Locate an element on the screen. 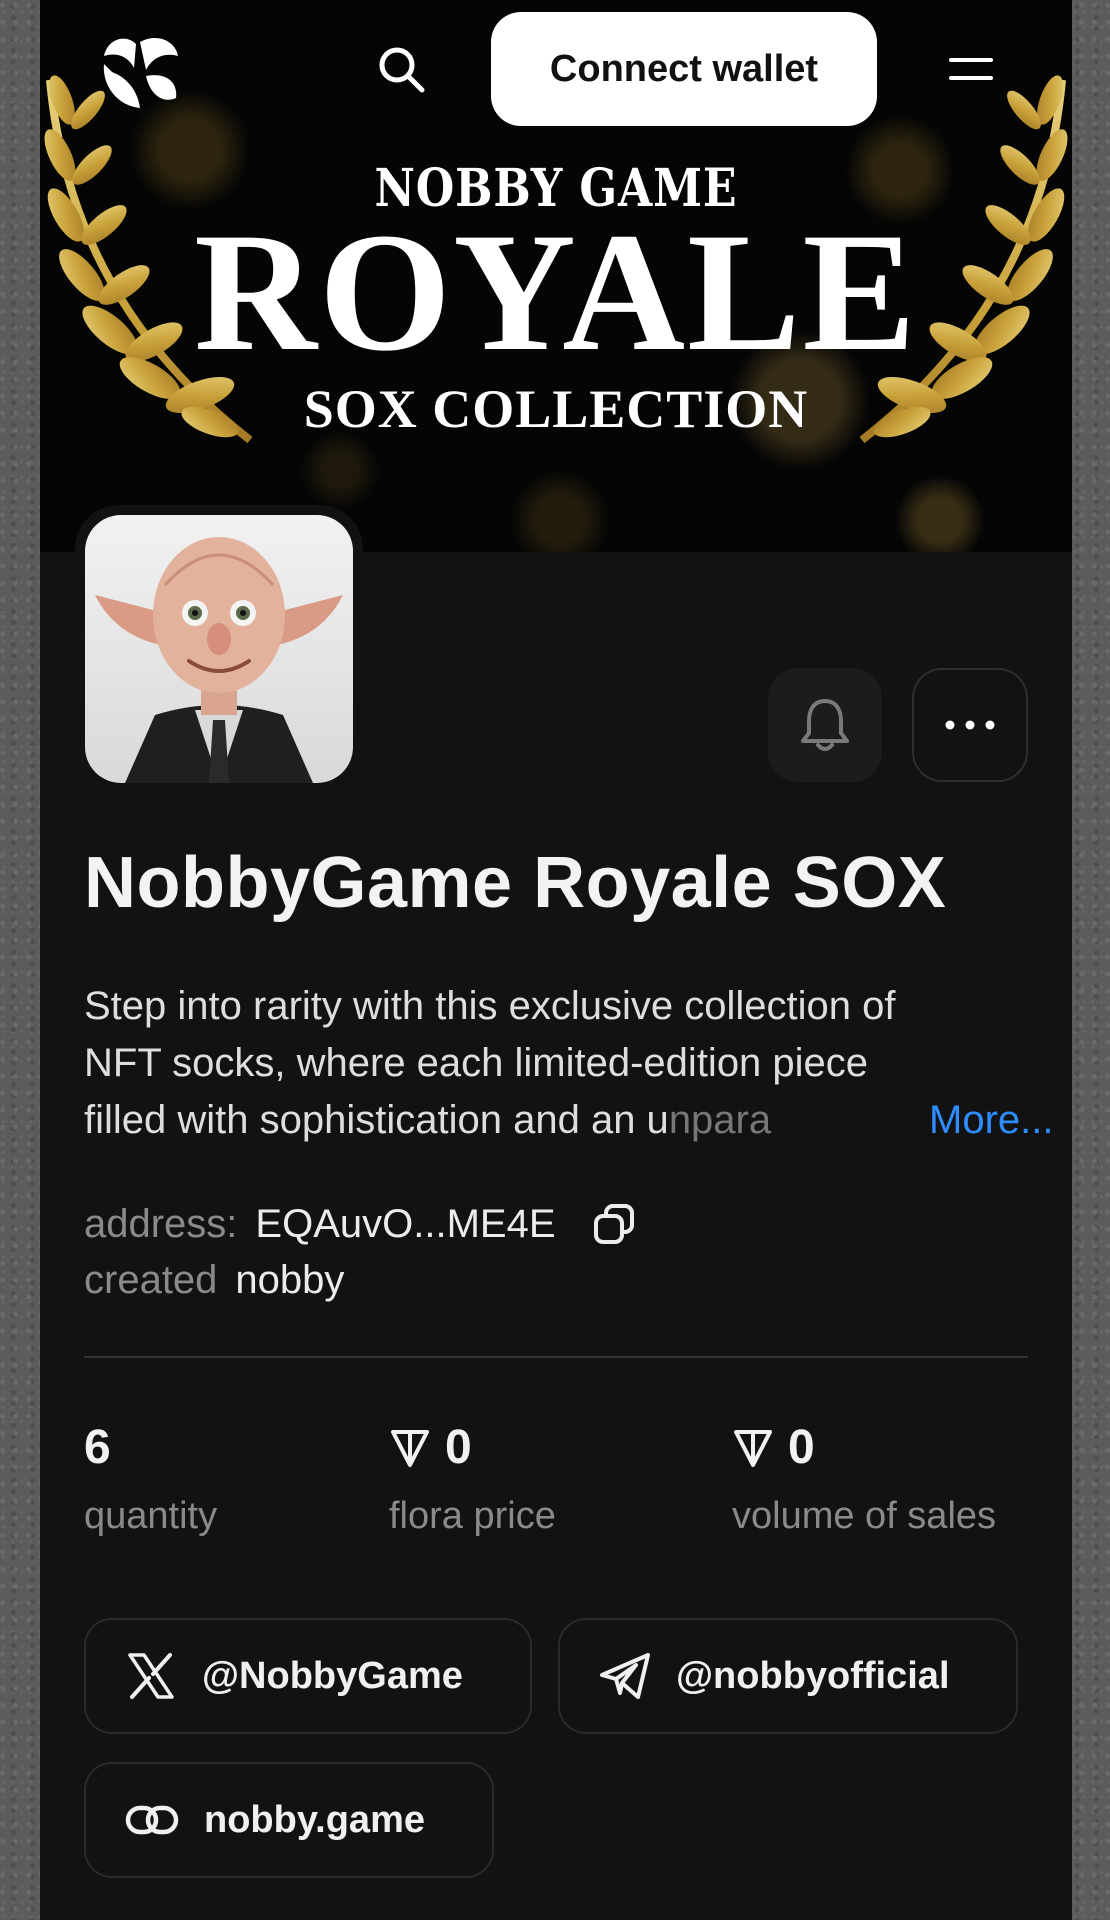  stat-quantity-label: quantity is located at coordinates (151, 1516).